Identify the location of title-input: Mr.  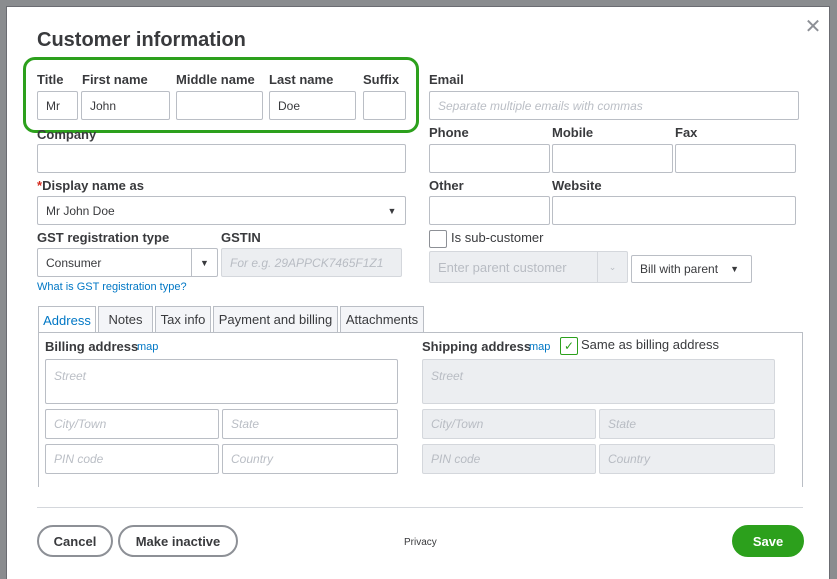
(57, 105).